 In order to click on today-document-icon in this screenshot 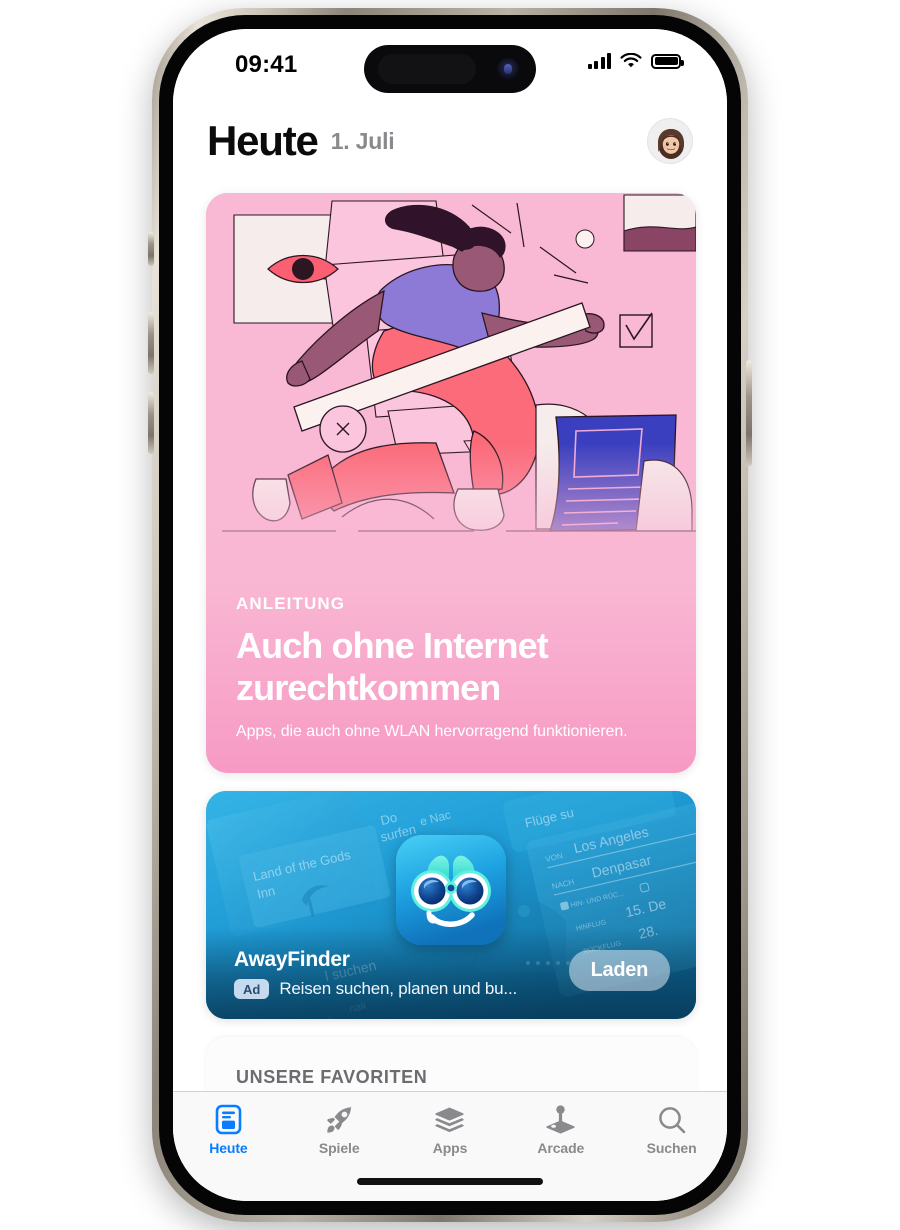, I will do `click(228, 1119)`.